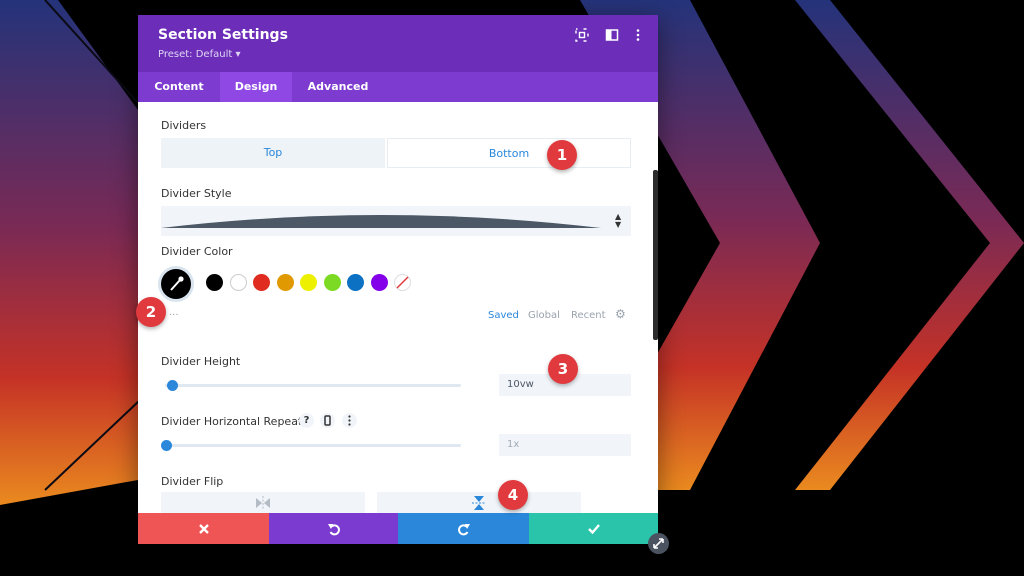 This screenshot has height=576, width=1024. I want to click on resize-handle, so click(658, 543).